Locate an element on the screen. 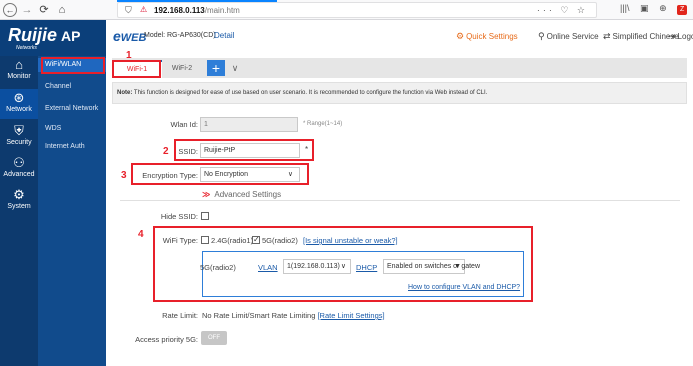 The image size is (693, 366). highlight-box-wifi1-tab is located at coordinates (136, 69).